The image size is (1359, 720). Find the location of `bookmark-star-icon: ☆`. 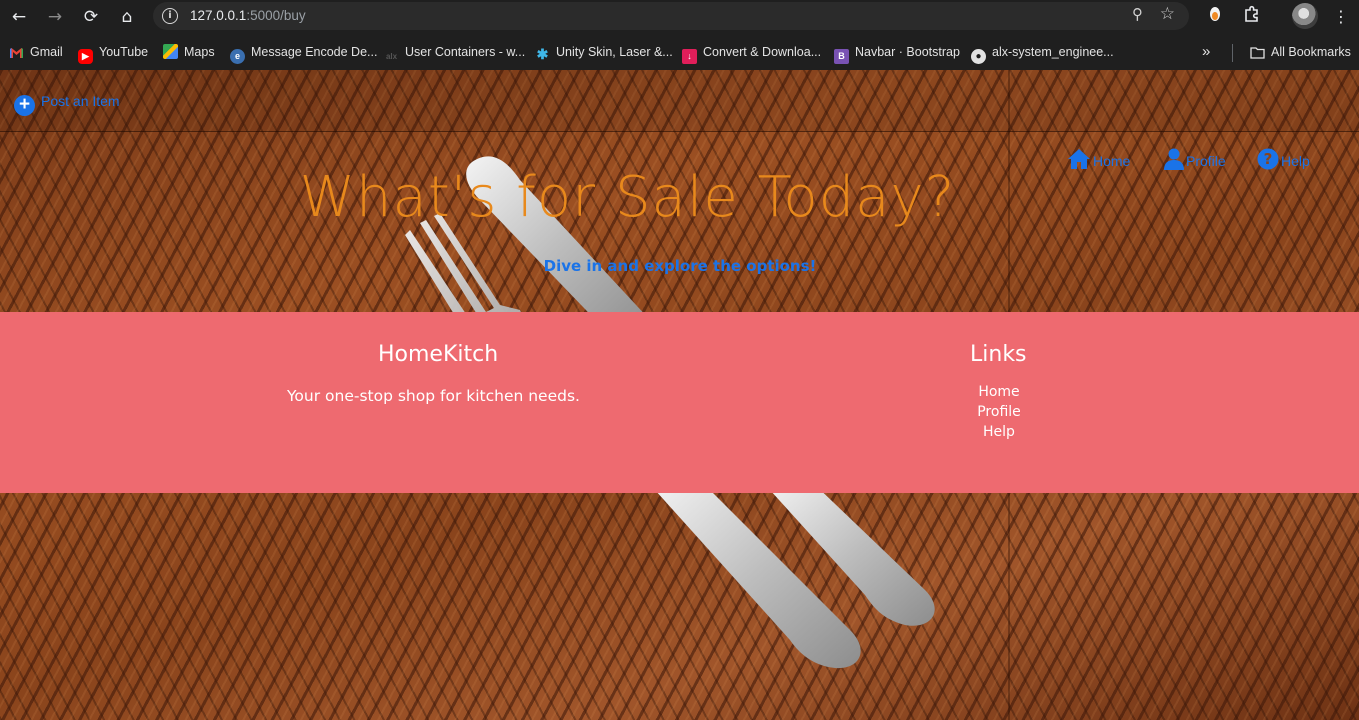

bookmark-star-icon: ☆ is located at coordinates (1167, 14).